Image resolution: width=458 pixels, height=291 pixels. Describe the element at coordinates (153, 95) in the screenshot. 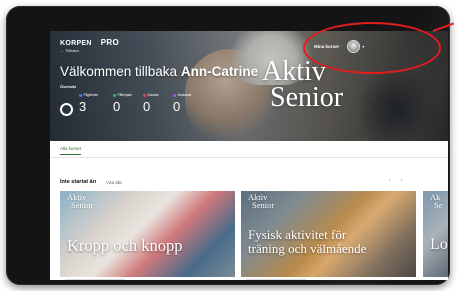

I see `stat-label: Klarade` at that location.